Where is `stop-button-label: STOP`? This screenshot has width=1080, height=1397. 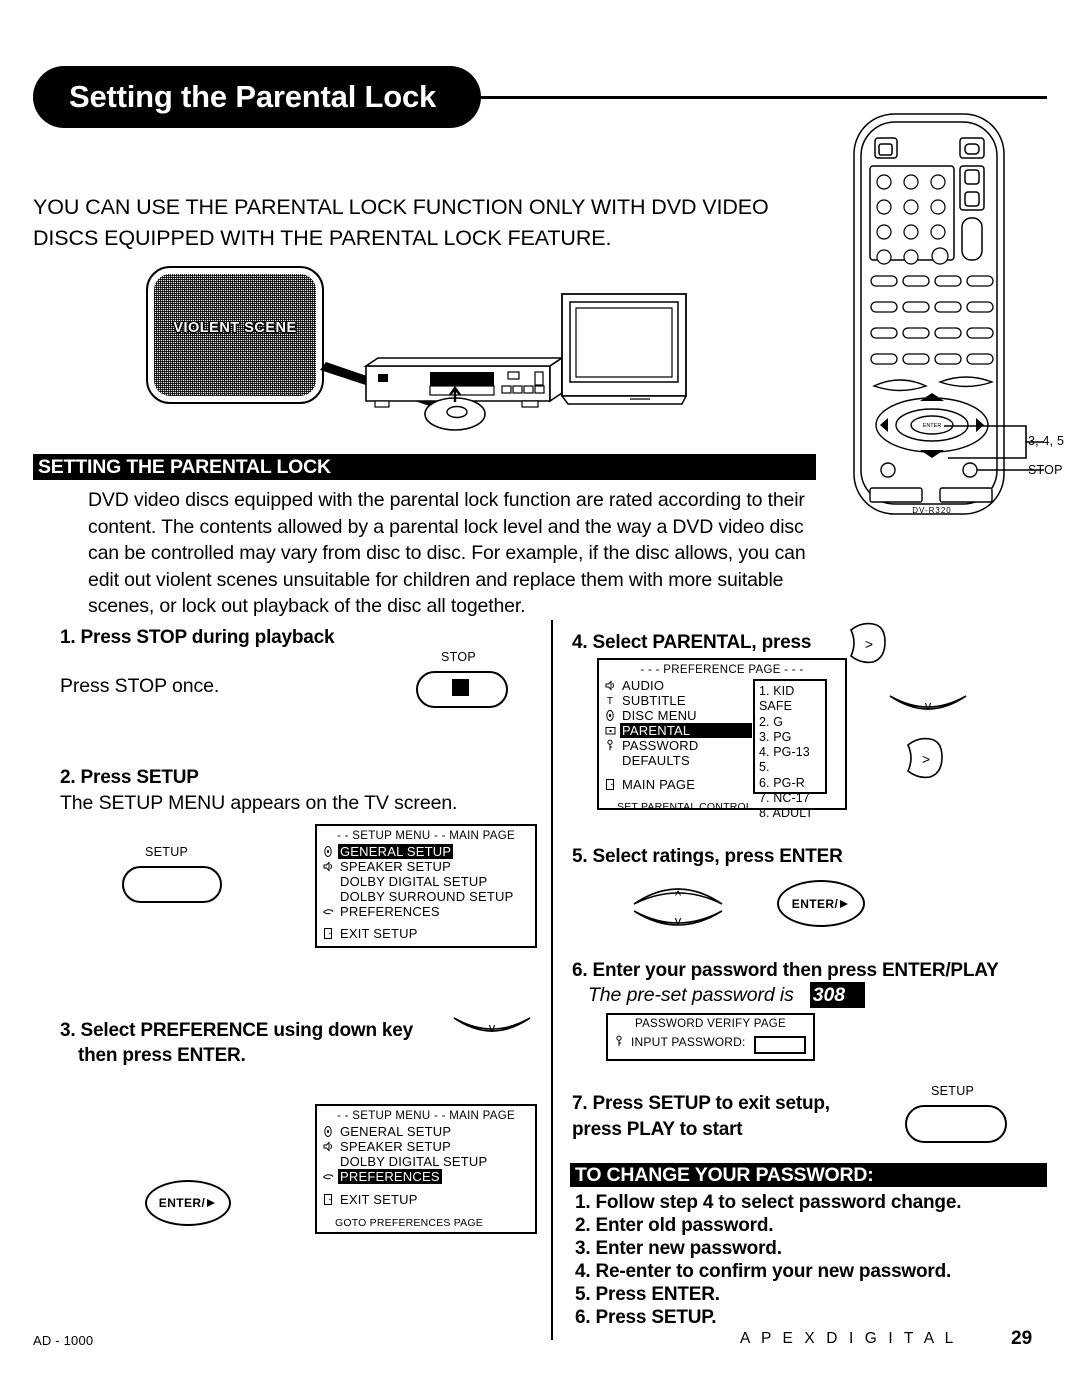 stop-button-label: STOP is located at coordinates (459, 657).